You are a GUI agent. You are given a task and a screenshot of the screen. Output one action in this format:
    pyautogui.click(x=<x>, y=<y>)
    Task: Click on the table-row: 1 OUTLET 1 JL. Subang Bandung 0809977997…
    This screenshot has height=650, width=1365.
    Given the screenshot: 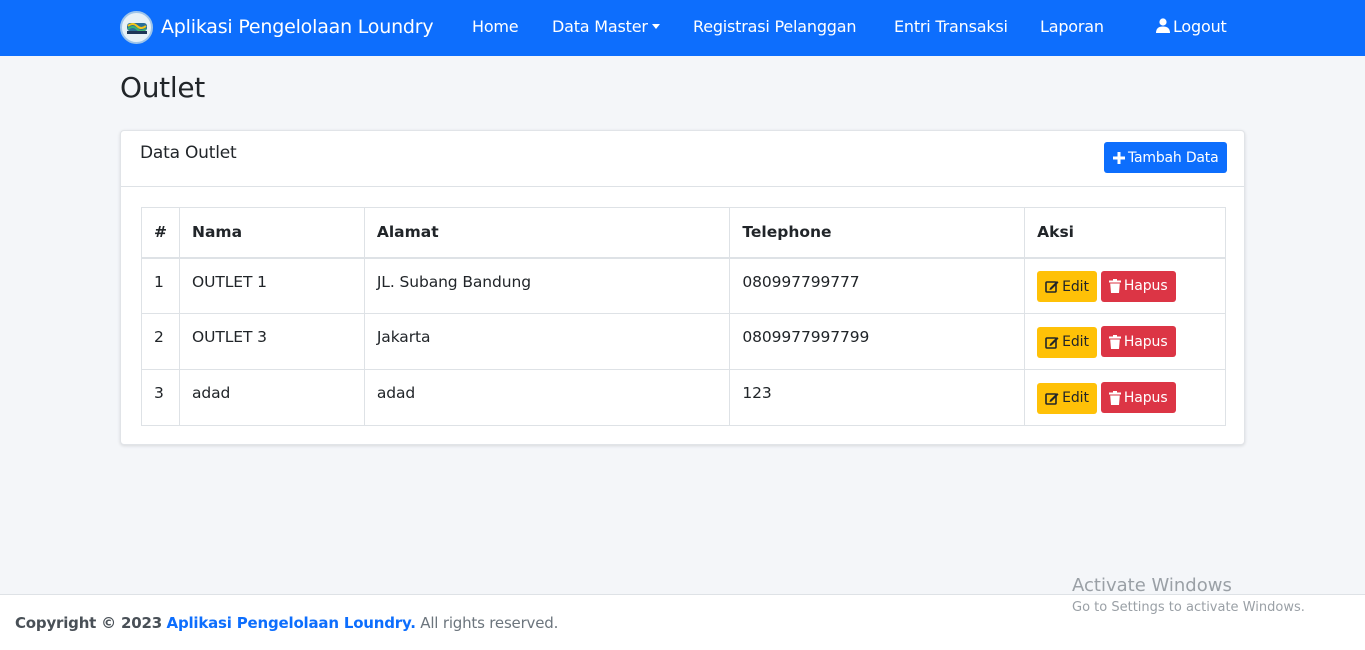 What is the action you would take?
    pyautogui.click(x=683, y=285)
    